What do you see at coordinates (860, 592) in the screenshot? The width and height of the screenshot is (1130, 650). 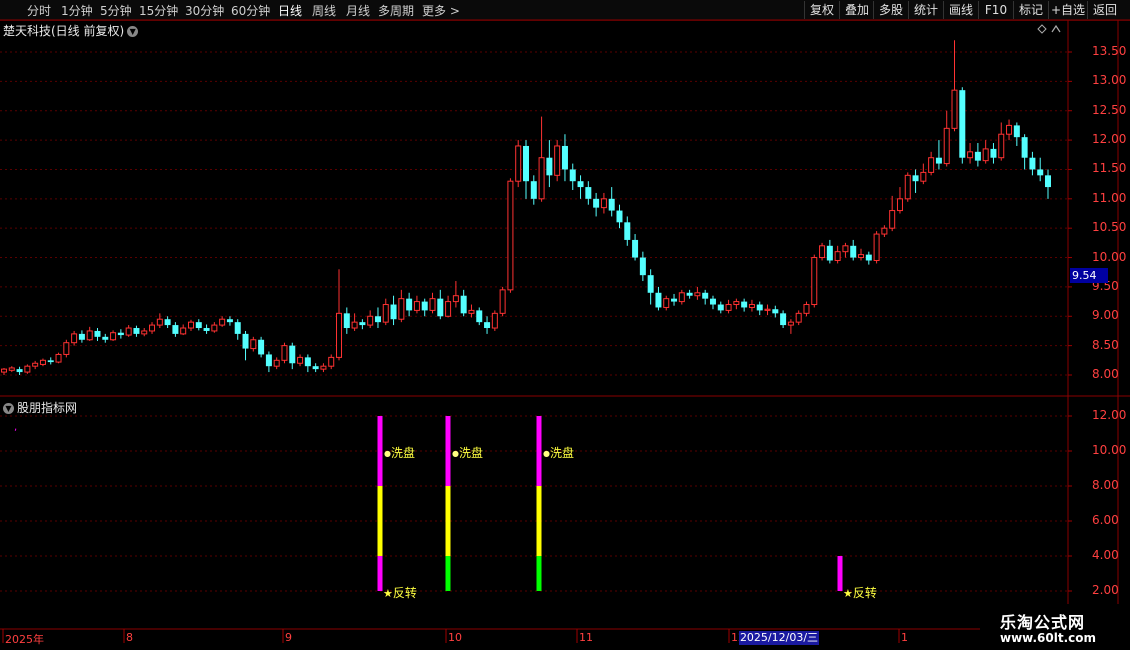 I see `signal-label: ★反转` at bounding box center [860, 592].